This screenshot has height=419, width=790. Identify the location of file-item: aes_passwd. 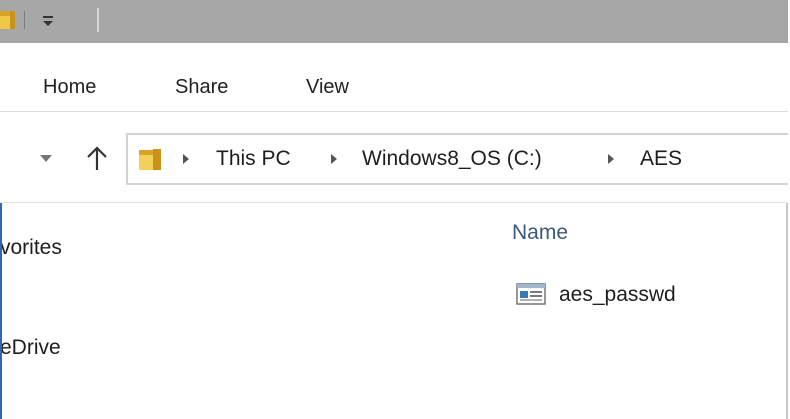
(642, 296).